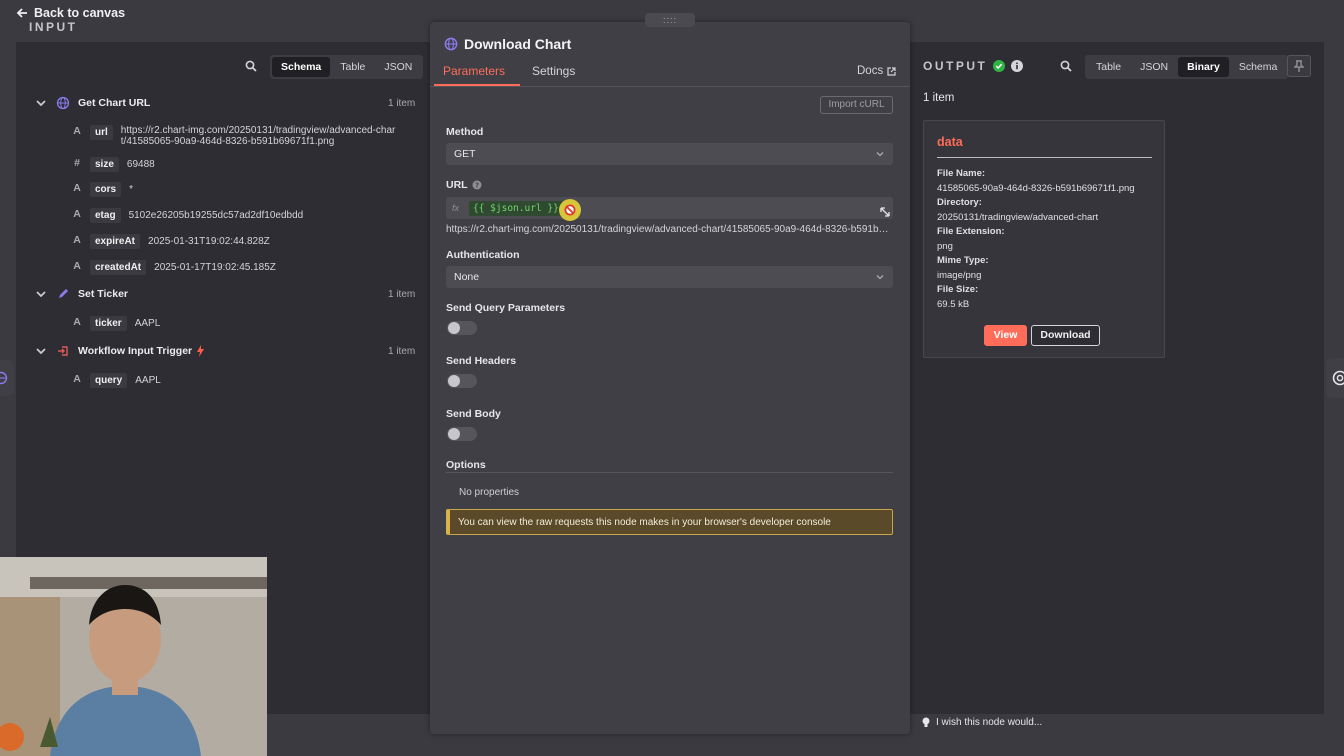 The height and width of the screenshot is (756, 1344). What do you see at coordinates (467, 277) in the screenshot?
I see `authentication-value: None` at bounding box center [467, 277].